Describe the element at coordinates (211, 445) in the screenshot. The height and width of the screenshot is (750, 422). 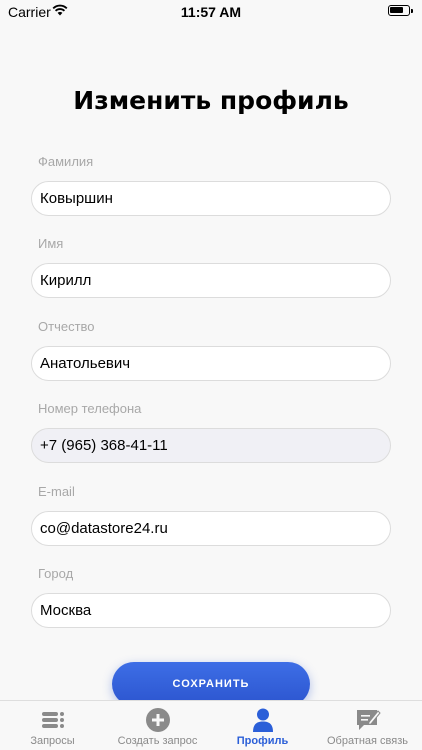
I see `phone-input: +7 (965) 368-41-11` at that location.